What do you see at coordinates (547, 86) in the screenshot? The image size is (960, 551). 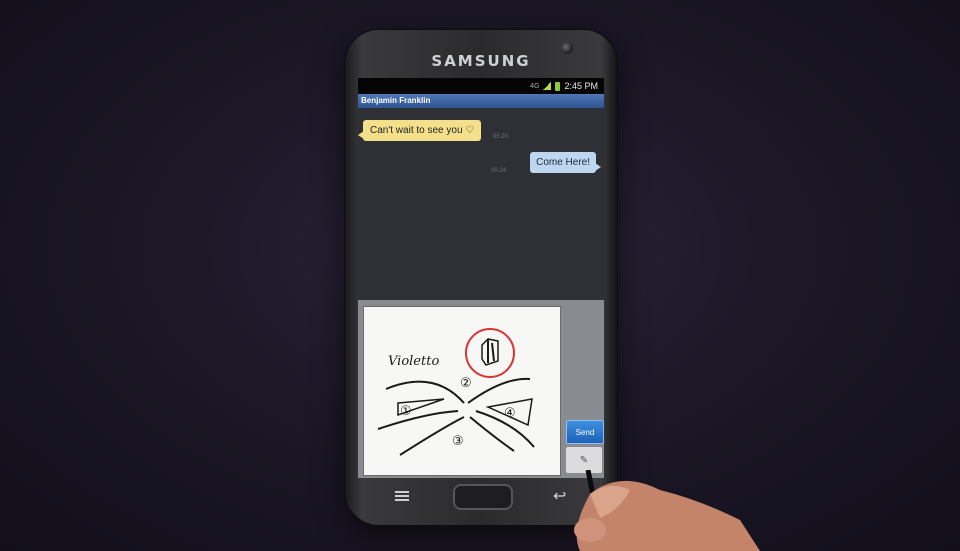 I see `signal-icon` at bounding box center [547, 86].